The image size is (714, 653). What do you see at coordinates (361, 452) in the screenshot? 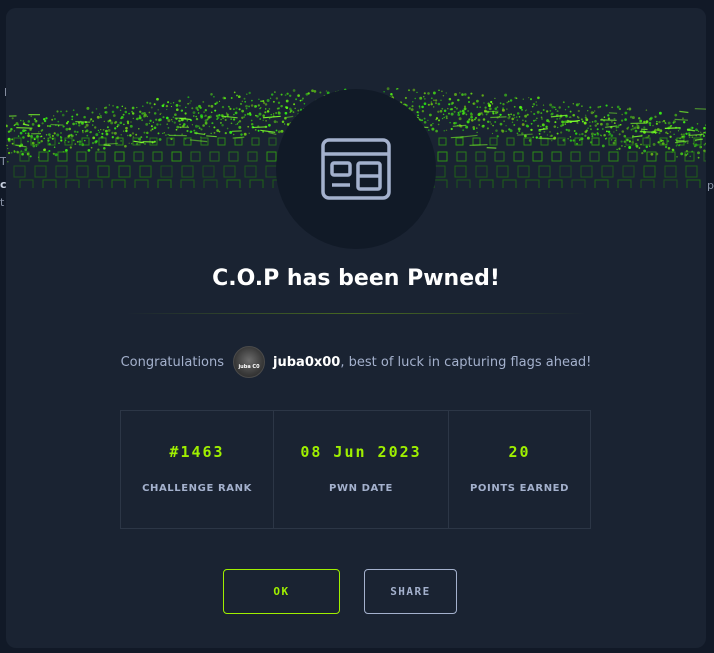
I see `stat-value: 08 Jun 2023` at bounding box center [361, 452].